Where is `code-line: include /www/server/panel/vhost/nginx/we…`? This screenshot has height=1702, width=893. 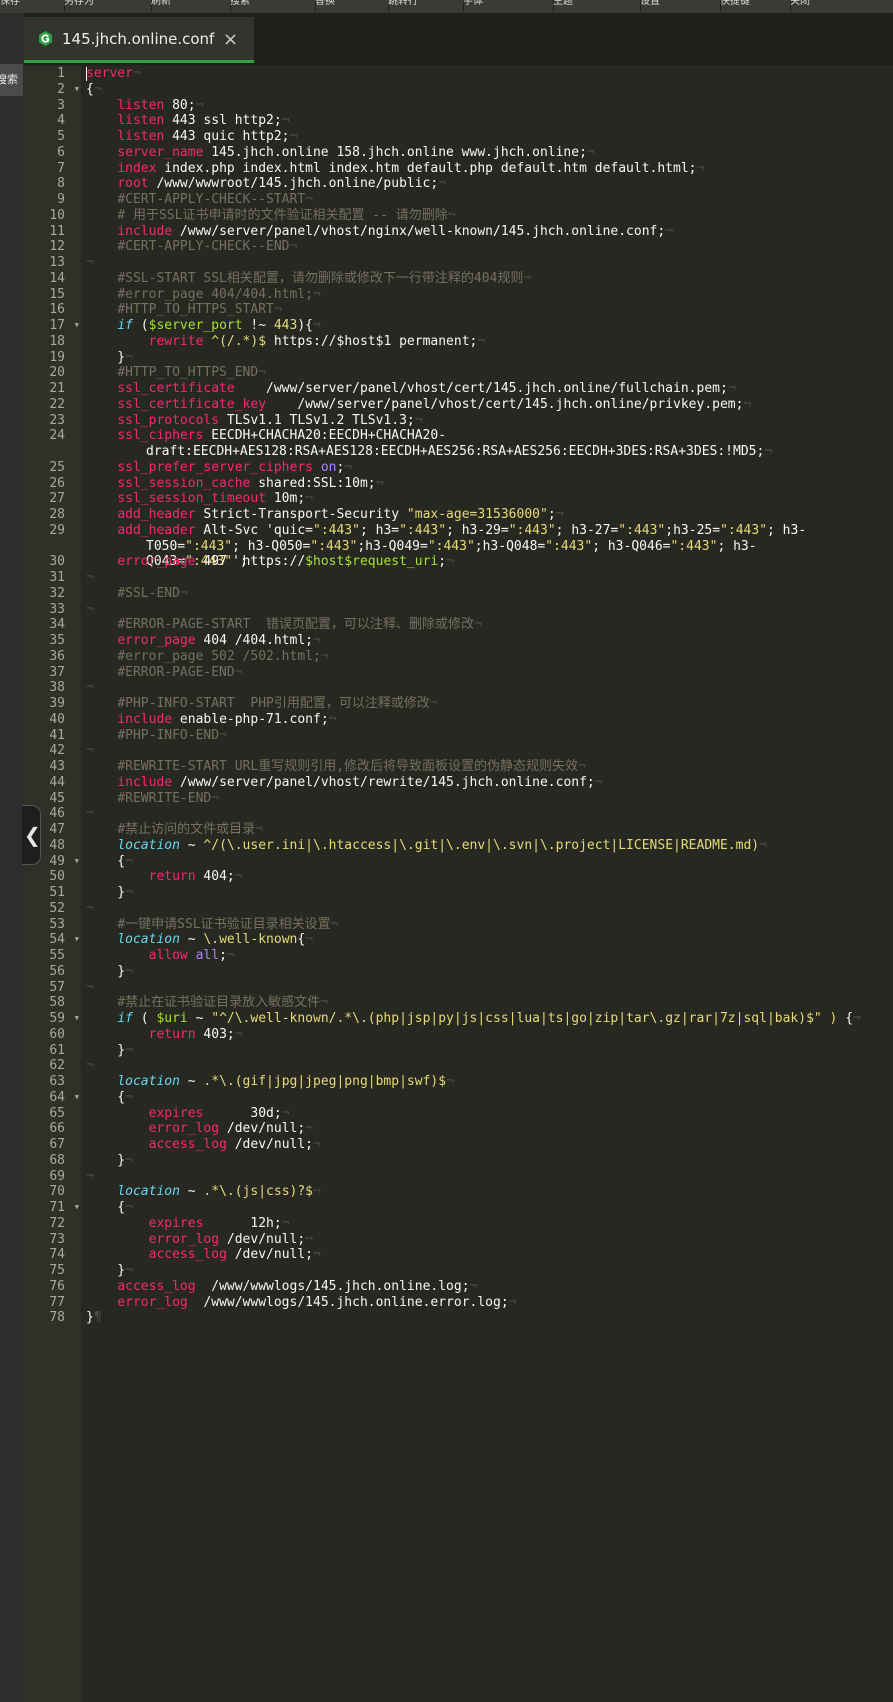 code-line: include /www/server/panel/vhost/nginx/we… is located at coordinates (489, 232).